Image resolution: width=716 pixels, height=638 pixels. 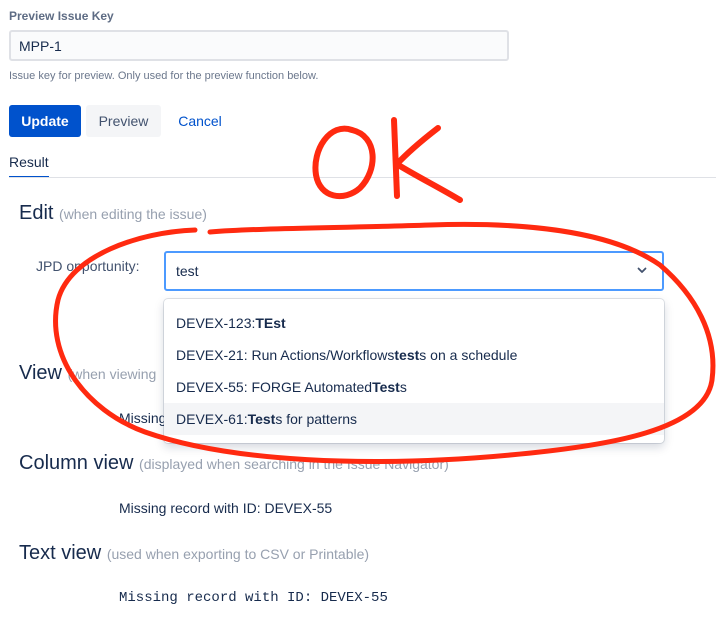 I want to click on option-text-rest: s for patterns, so click(x=316, y=419).